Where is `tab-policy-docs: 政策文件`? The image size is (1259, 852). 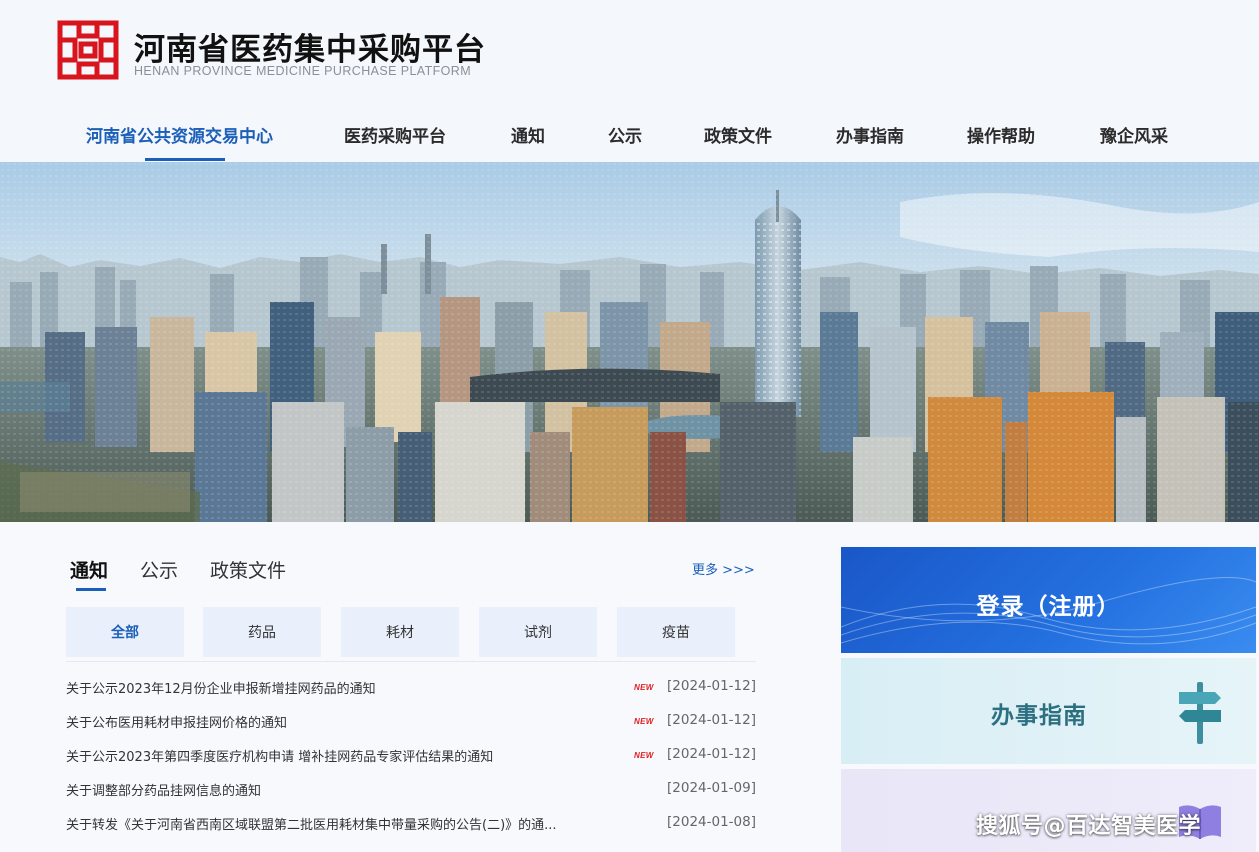
tab-policy-docs: 政策文件 is located at coordinates (248, 569).